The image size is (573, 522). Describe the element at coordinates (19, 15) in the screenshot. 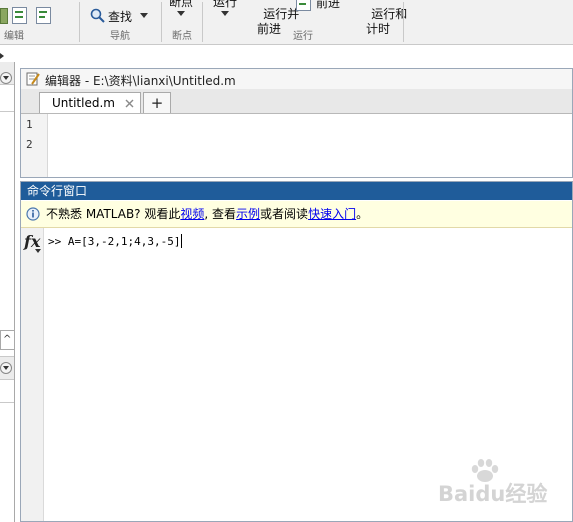

I see `insert-section-icon` at that location.